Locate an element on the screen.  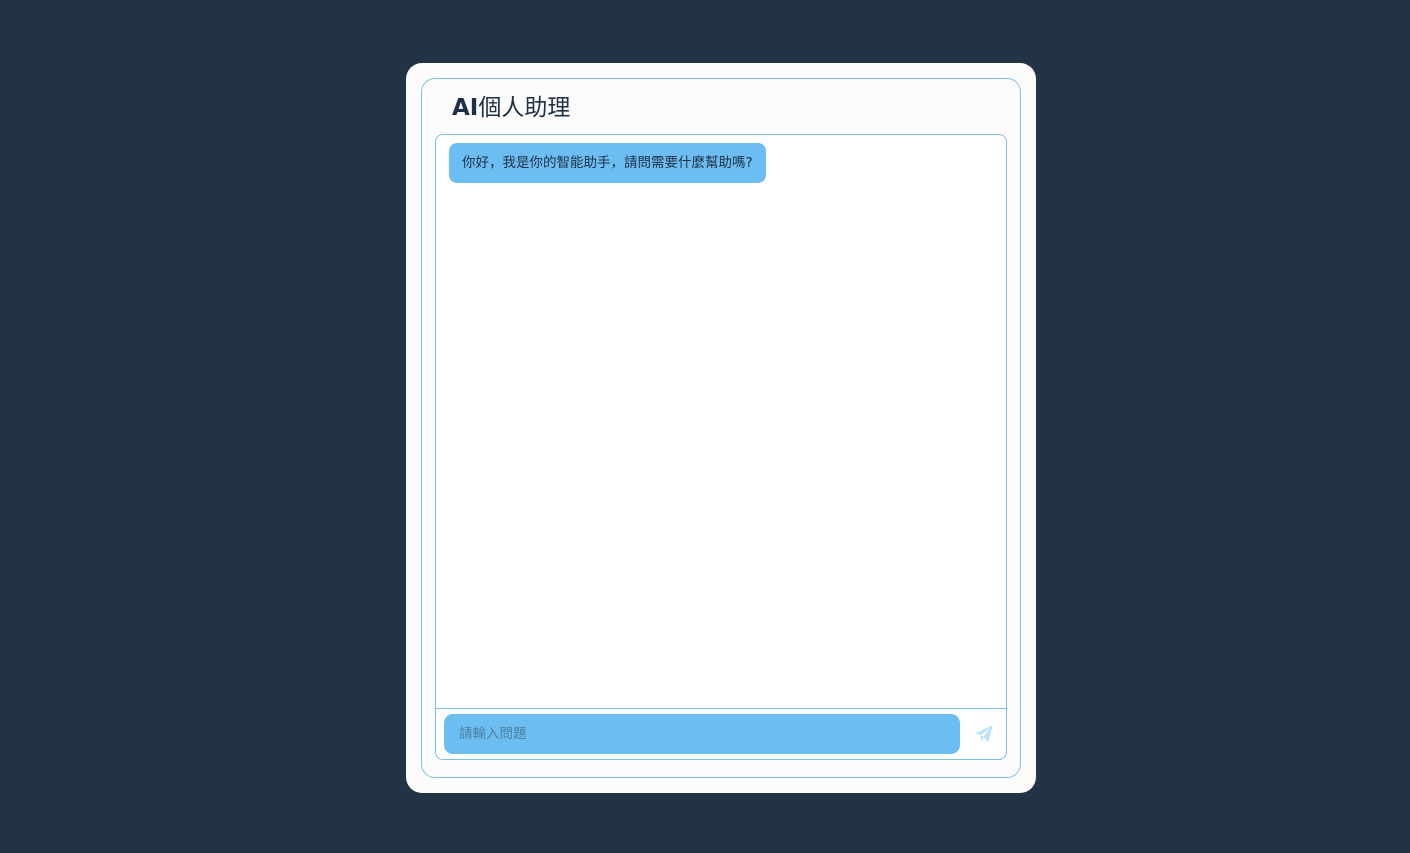
question-input is located at coordinates (702, 734).